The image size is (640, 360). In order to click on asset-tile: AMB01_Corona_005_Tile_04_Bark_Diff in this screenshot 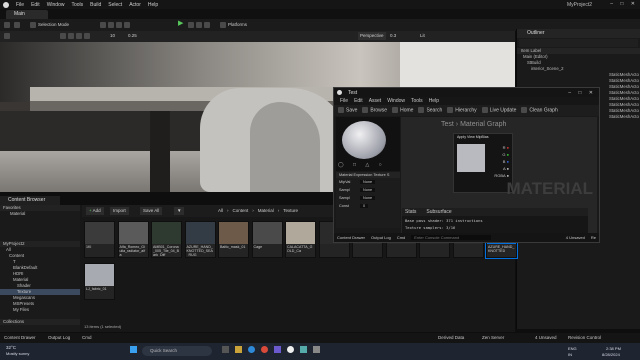, I will do `click(166, 239)`.